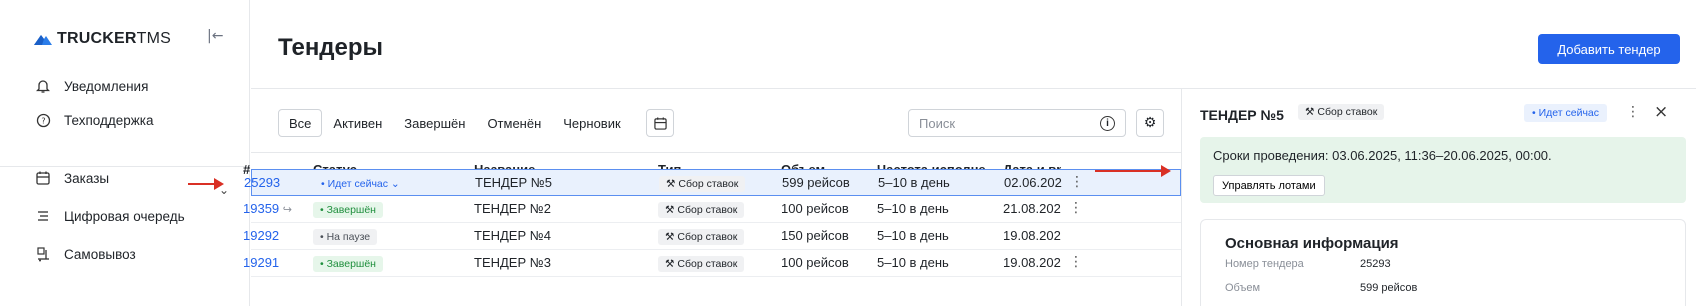 Image resolution: width=1696 pixels, height=306 pixels. Describe the element at coordinates (434, 123) in the screenshot. I see `filter-tab-completed: Завершён` at that location.